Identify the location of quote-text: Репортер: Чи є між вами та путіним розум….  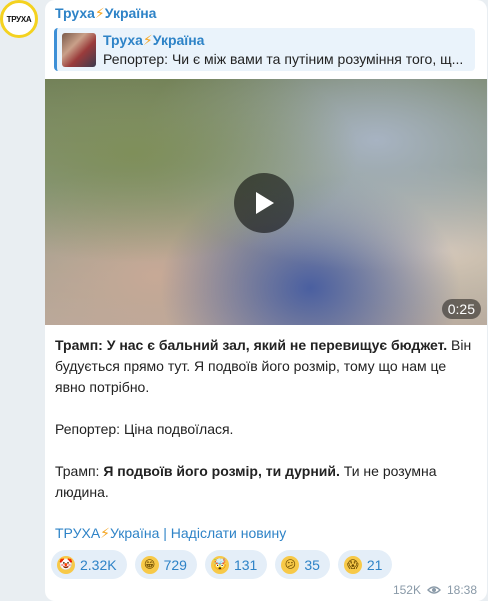
(283, 59).